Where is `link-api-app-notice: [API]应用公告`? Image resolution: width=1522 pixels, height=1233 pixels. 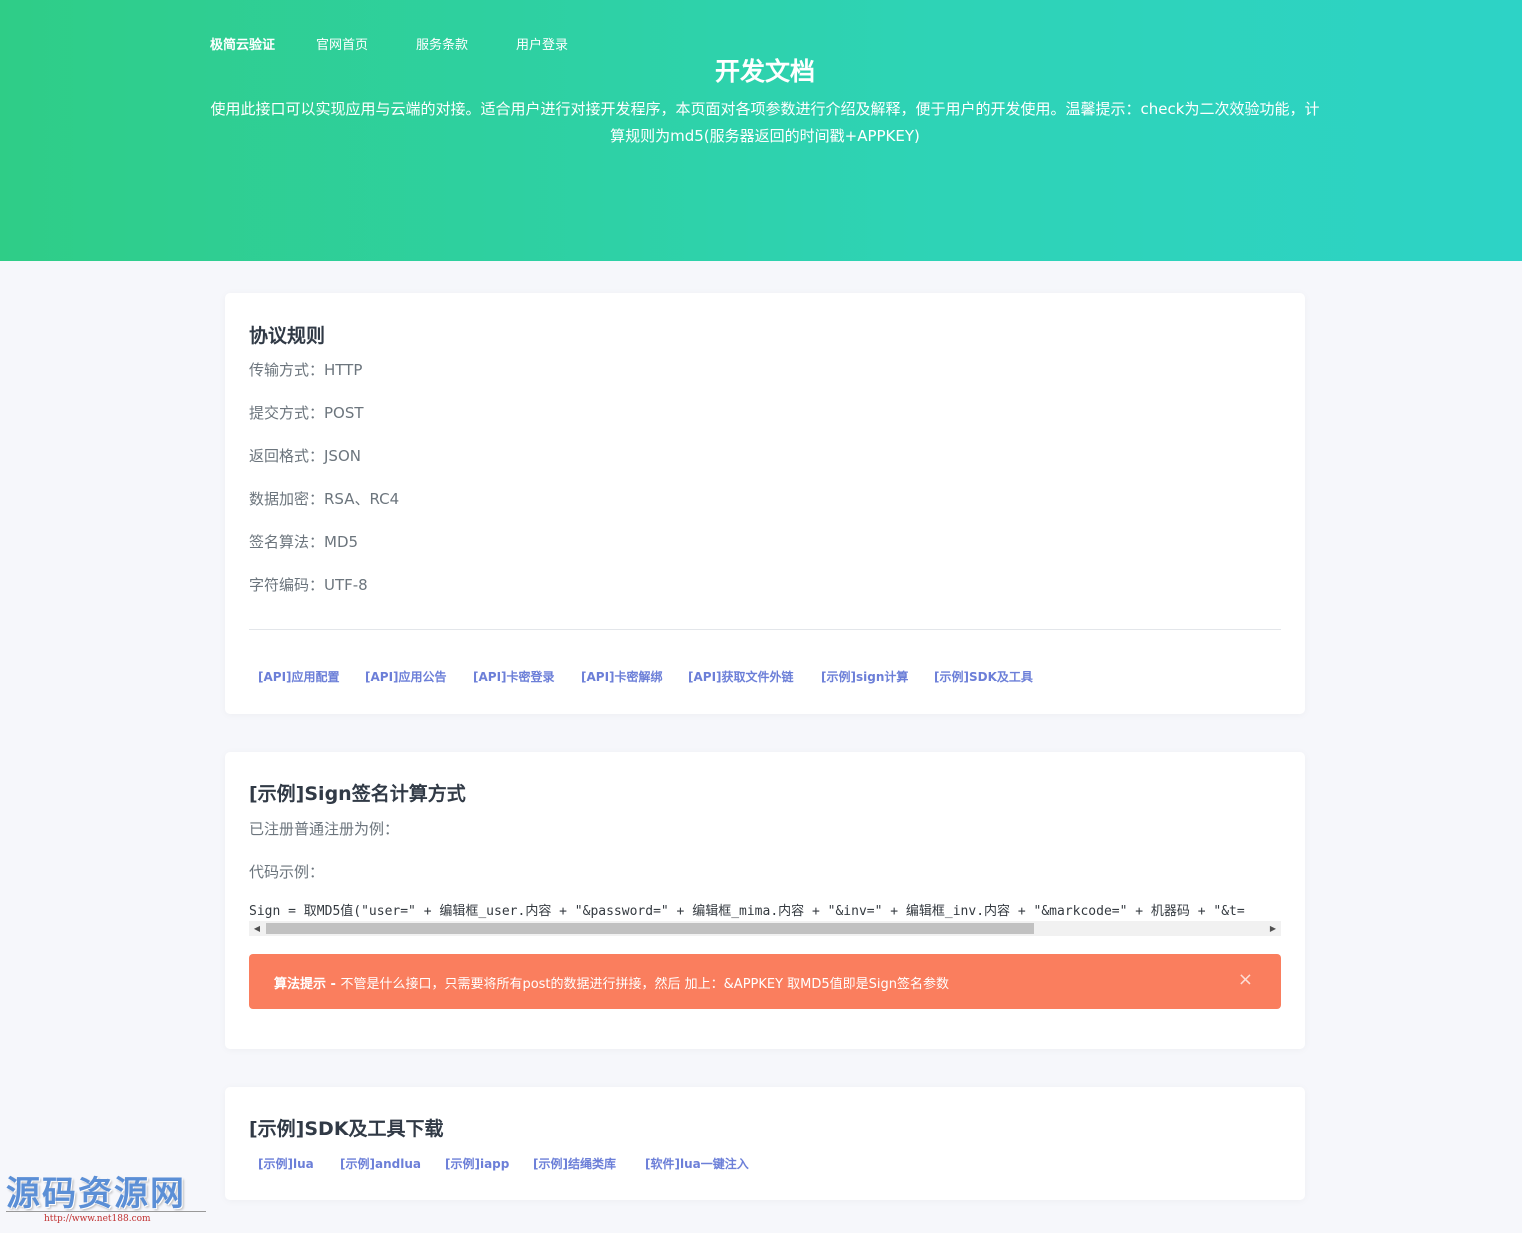 link-api-app-notice: [API]应用公告 is located at coordinates (406, 676).